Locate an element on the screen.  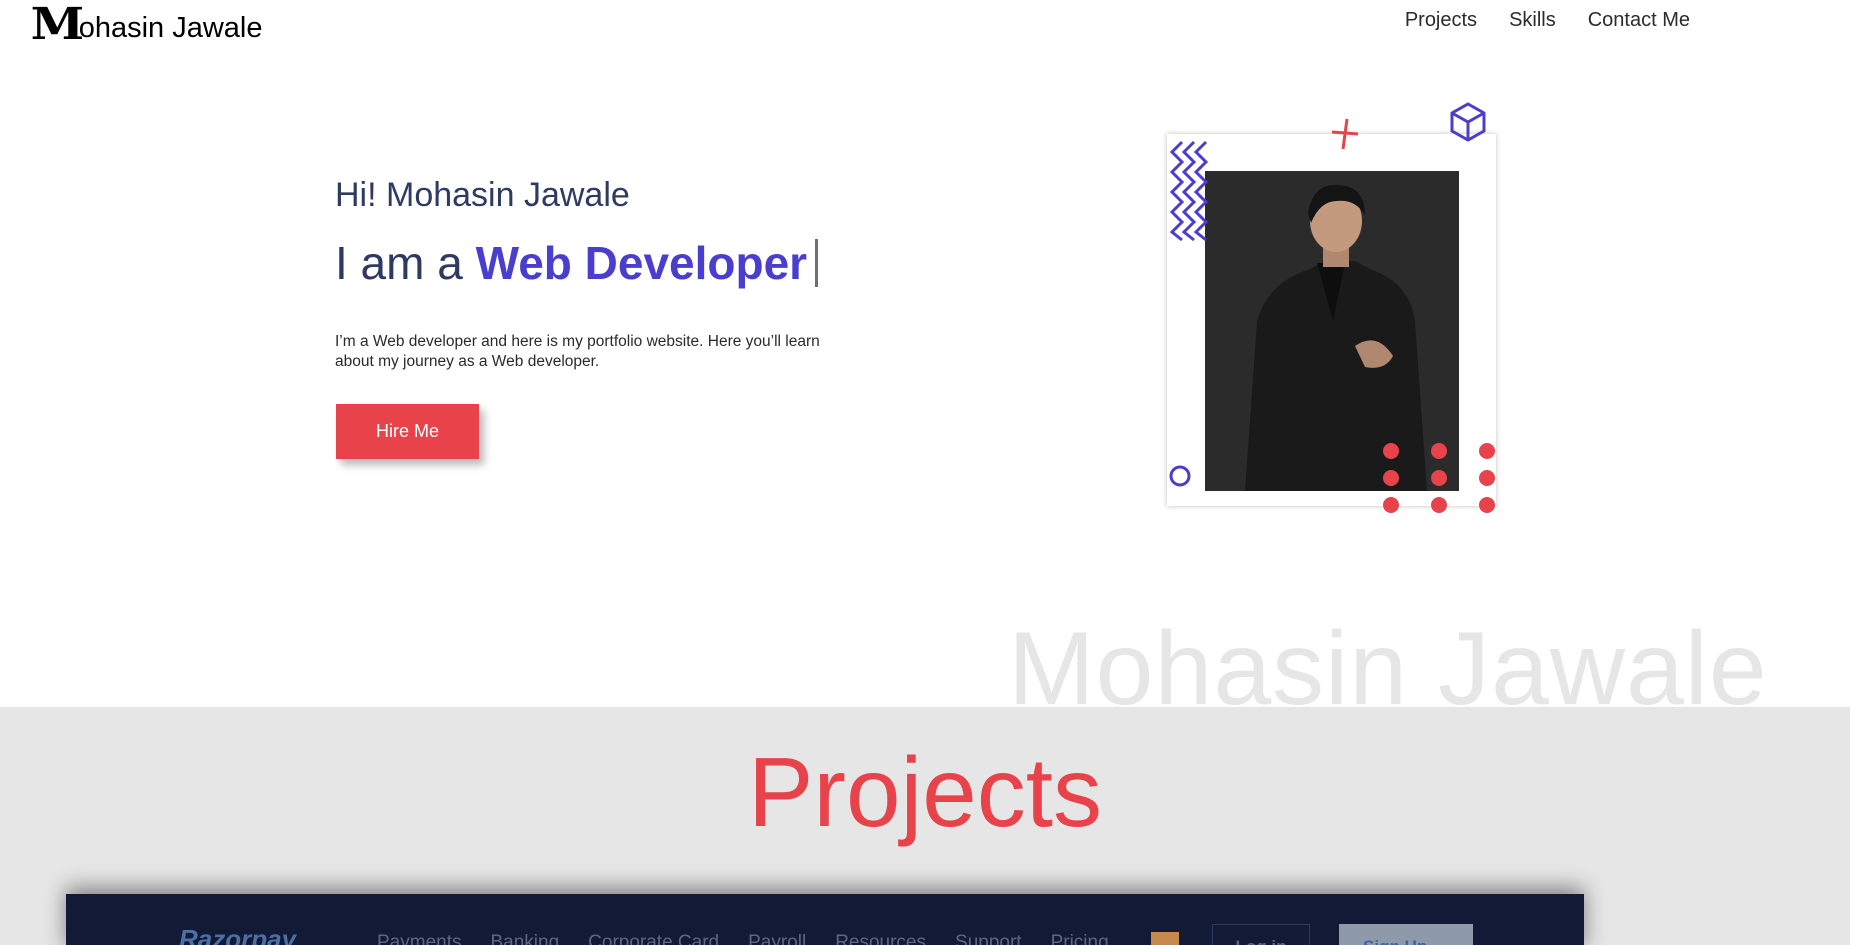
zigzag-icon is located at coordinates (1189, 191).